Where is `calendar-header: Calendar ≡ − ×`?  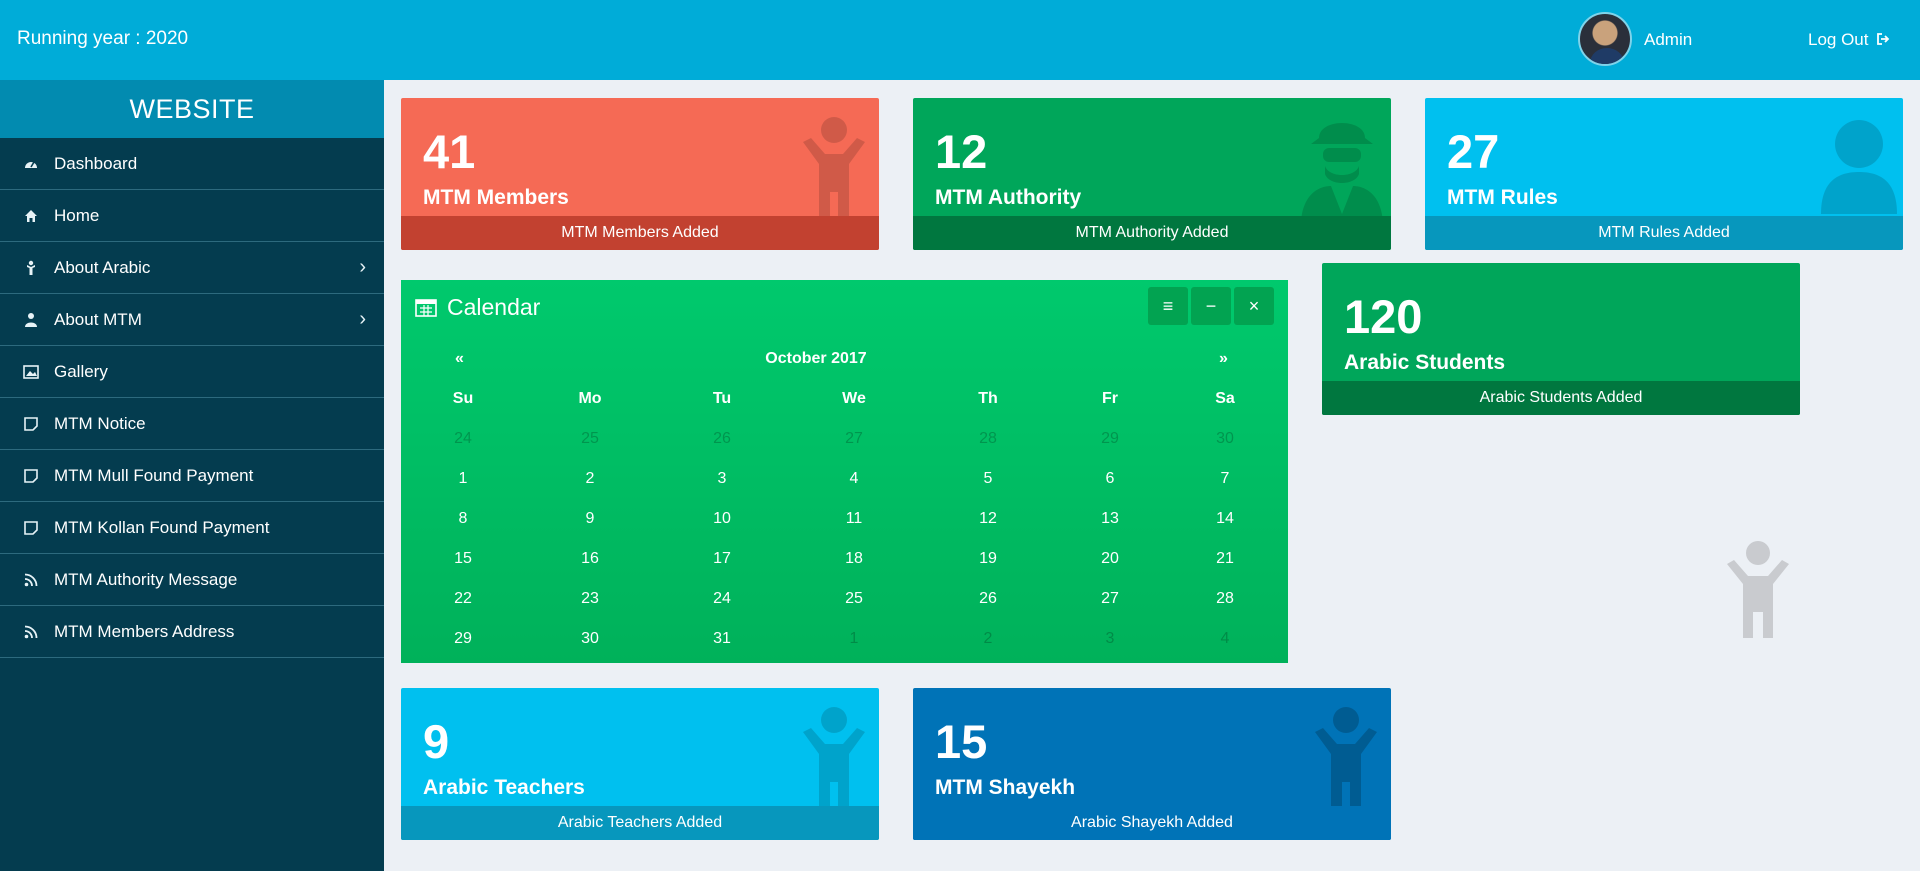
calendar-header: Calendar ≡ − × is located at coordinates (844, 309).